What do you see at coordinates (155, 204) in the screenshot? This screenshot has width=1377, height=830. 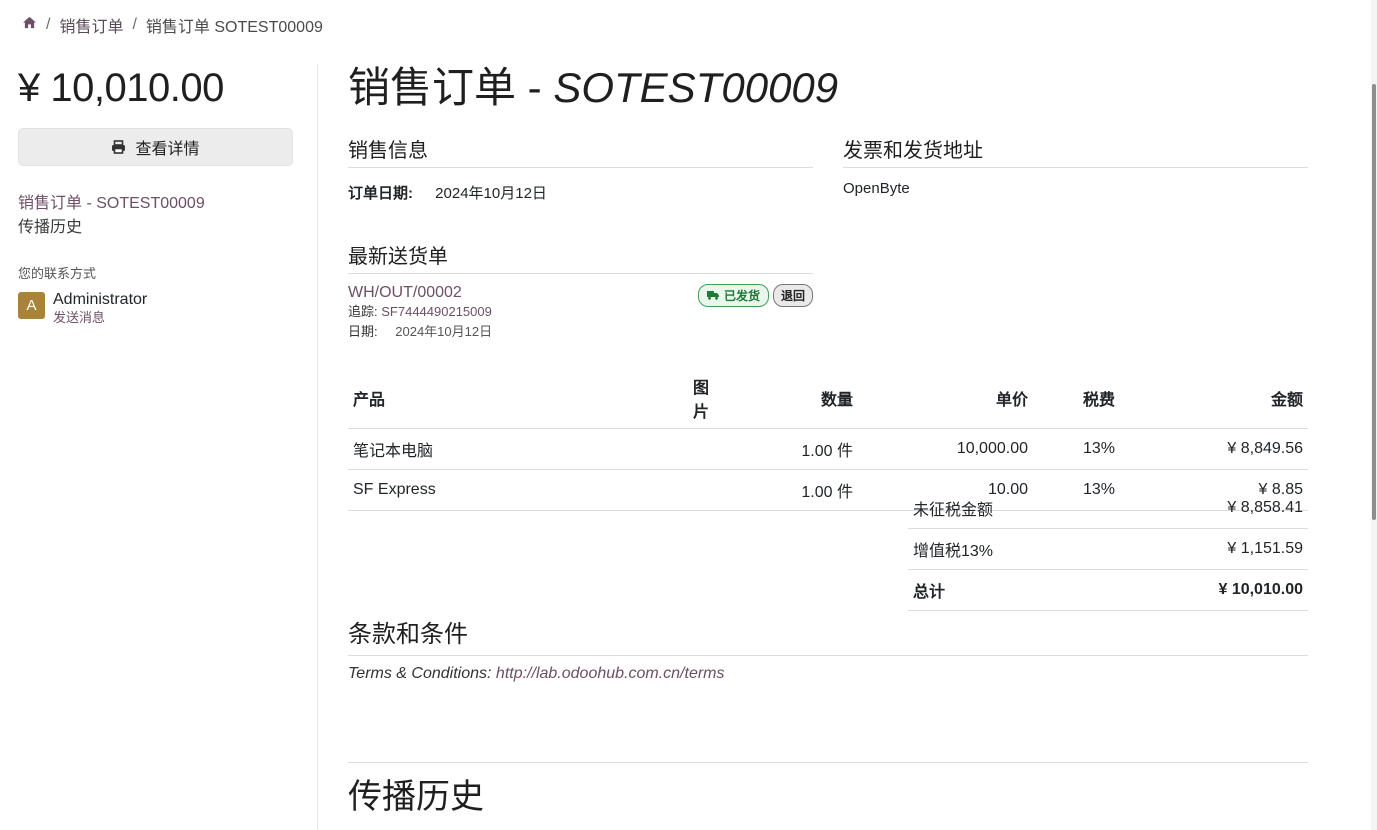 I see `sidebar-link-sales-order: 销售订单 - SOTEST00009` at bounding box center [155, 204].